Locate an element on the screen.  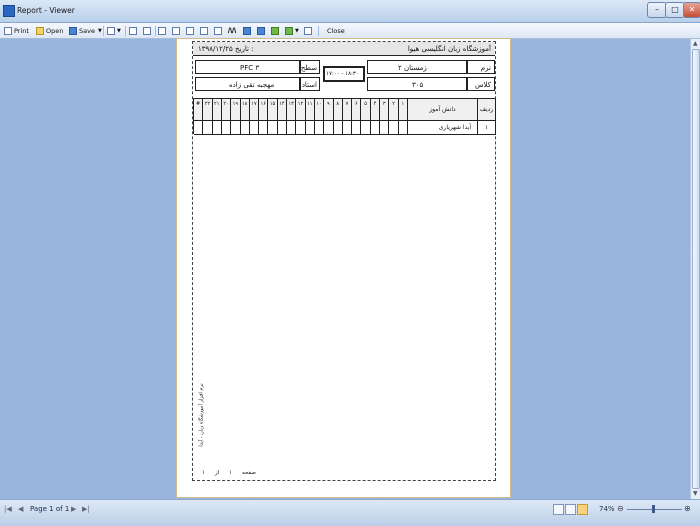
single-page-icon is located at coordinates (247, 30).